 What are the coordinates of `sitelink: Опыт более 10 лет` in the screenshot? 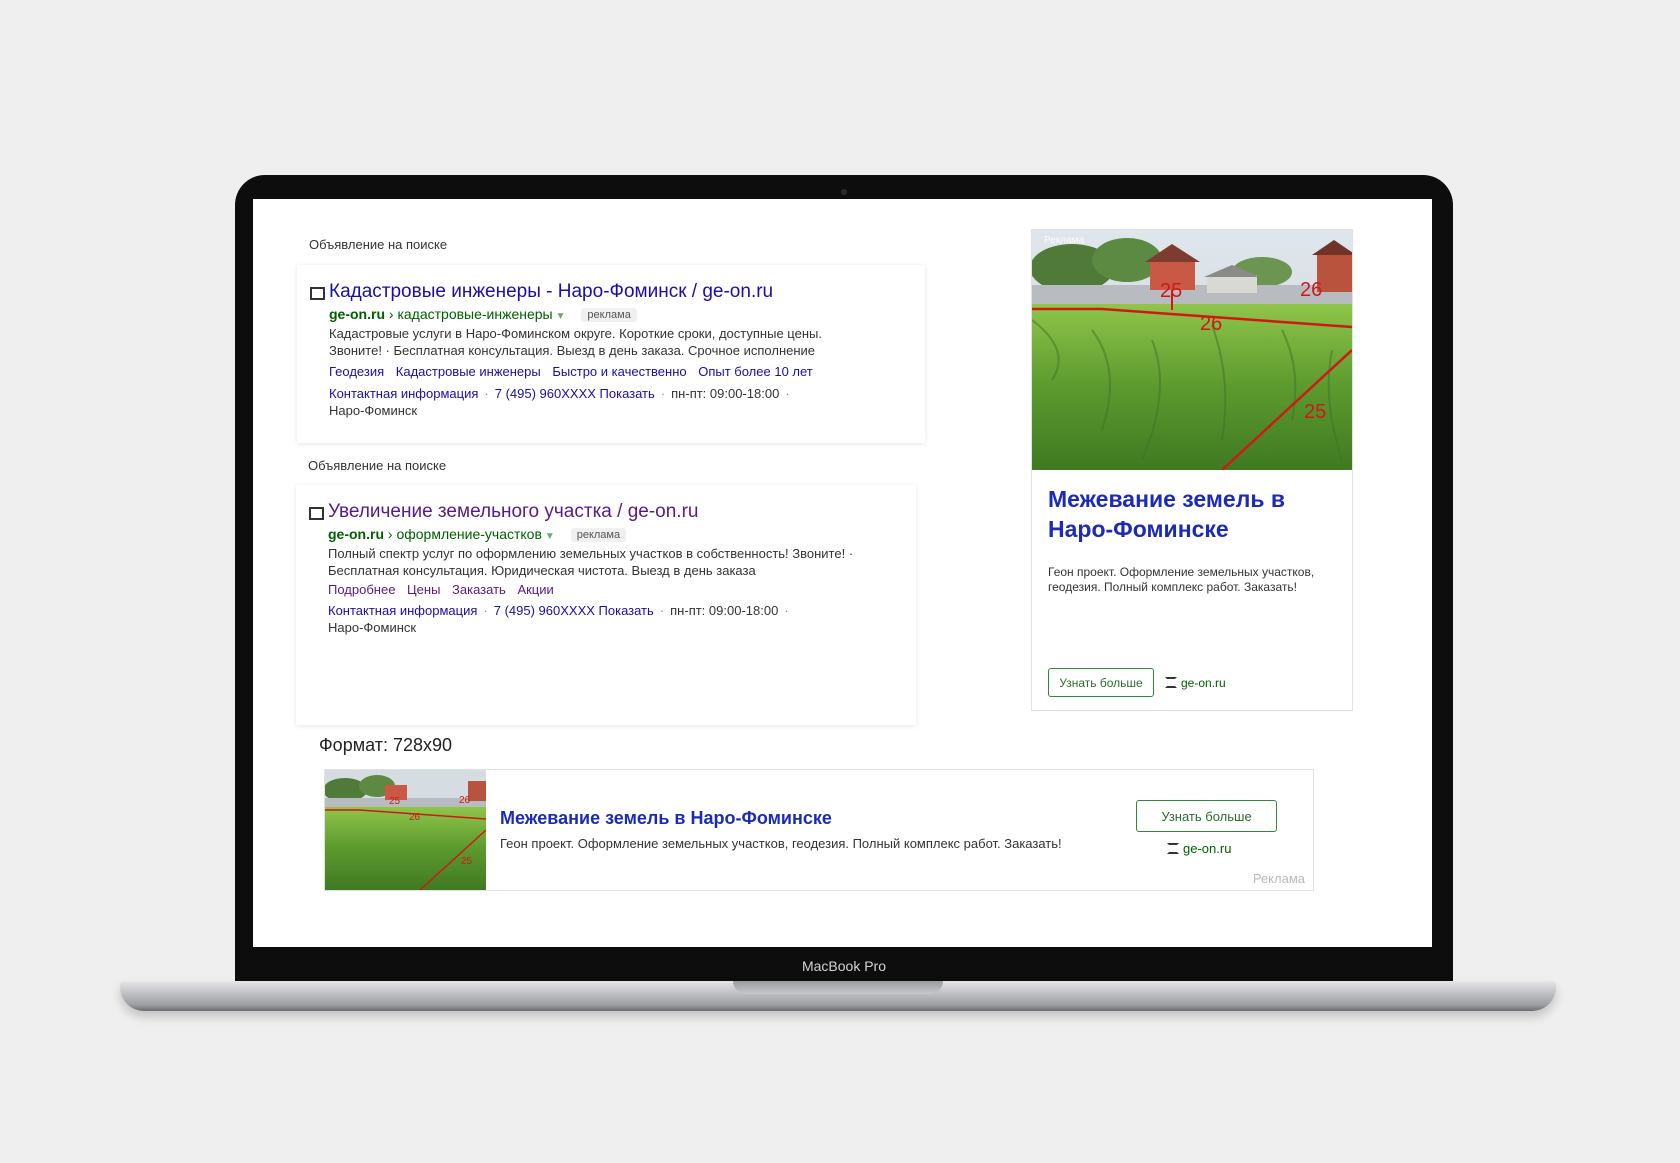 It's located at (755, 371).